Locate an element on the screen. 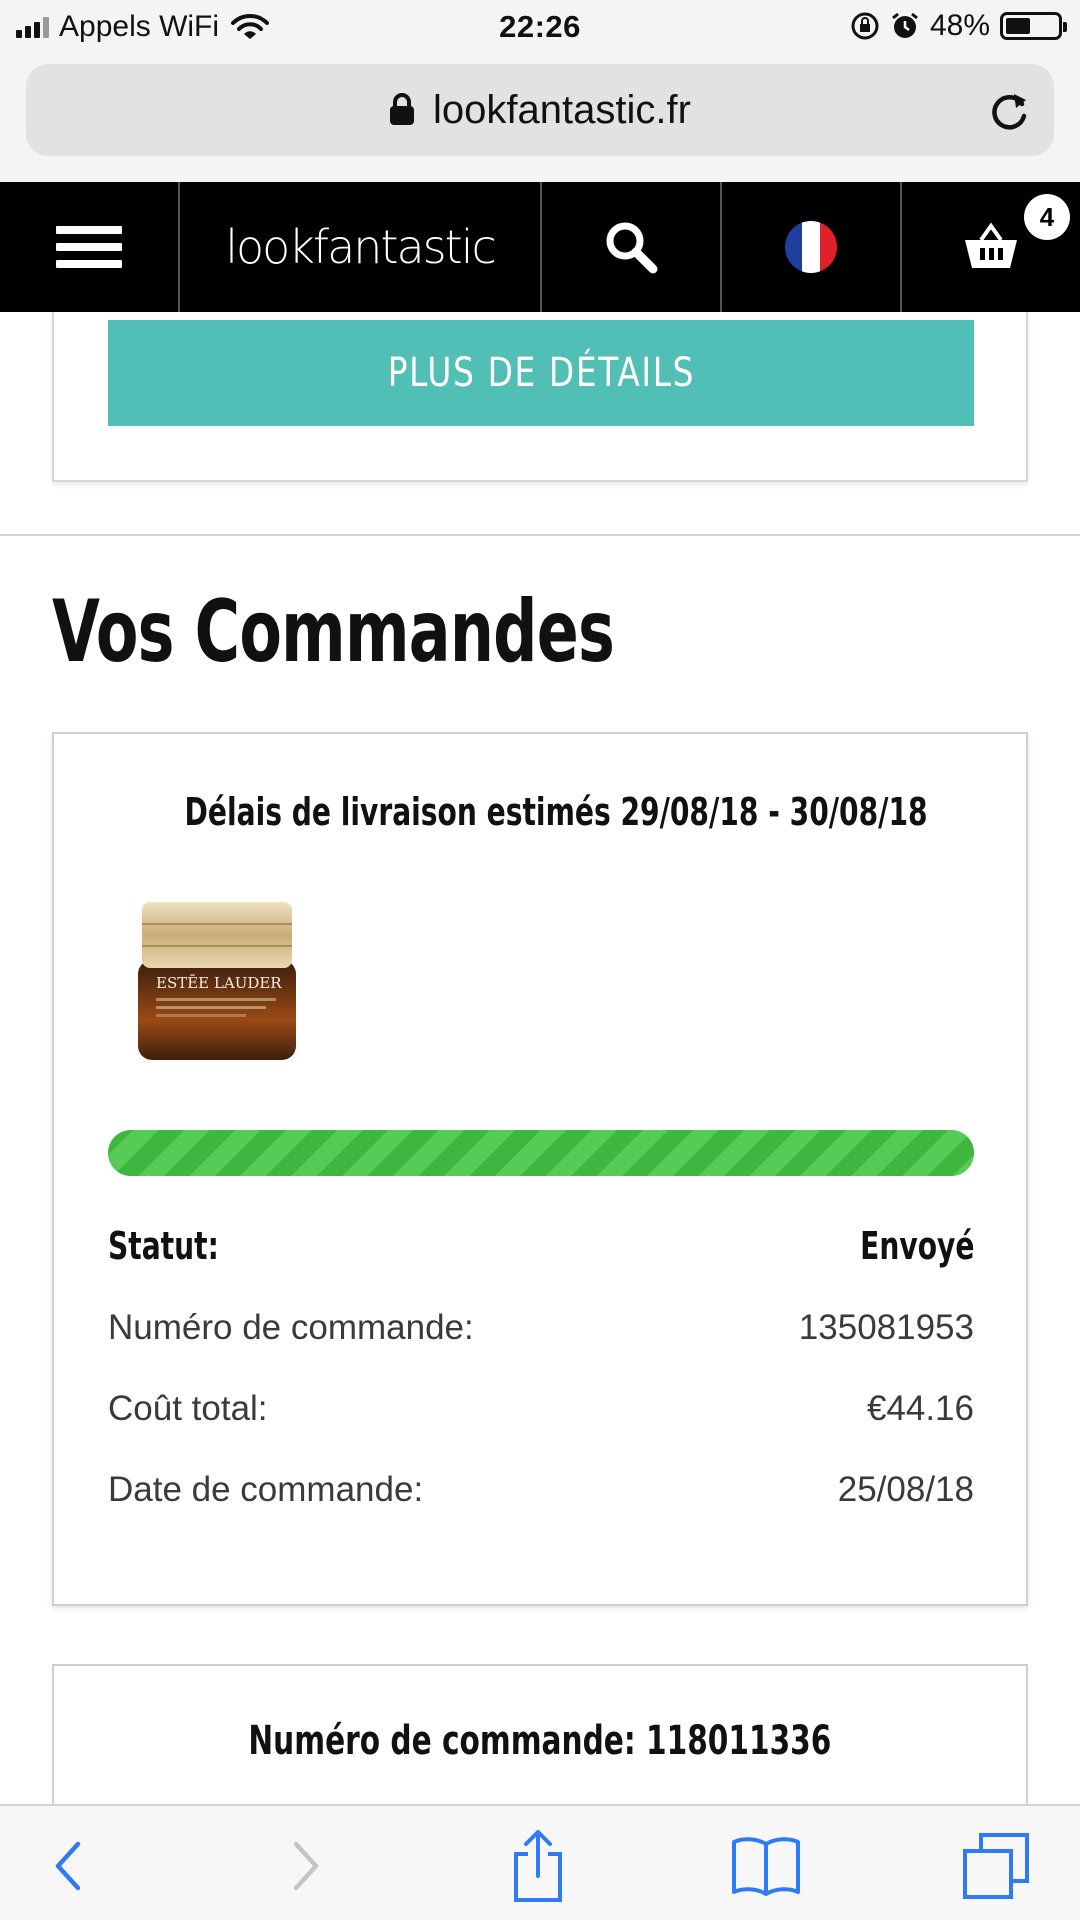  basket-icon is located at coordinates (991, 245).